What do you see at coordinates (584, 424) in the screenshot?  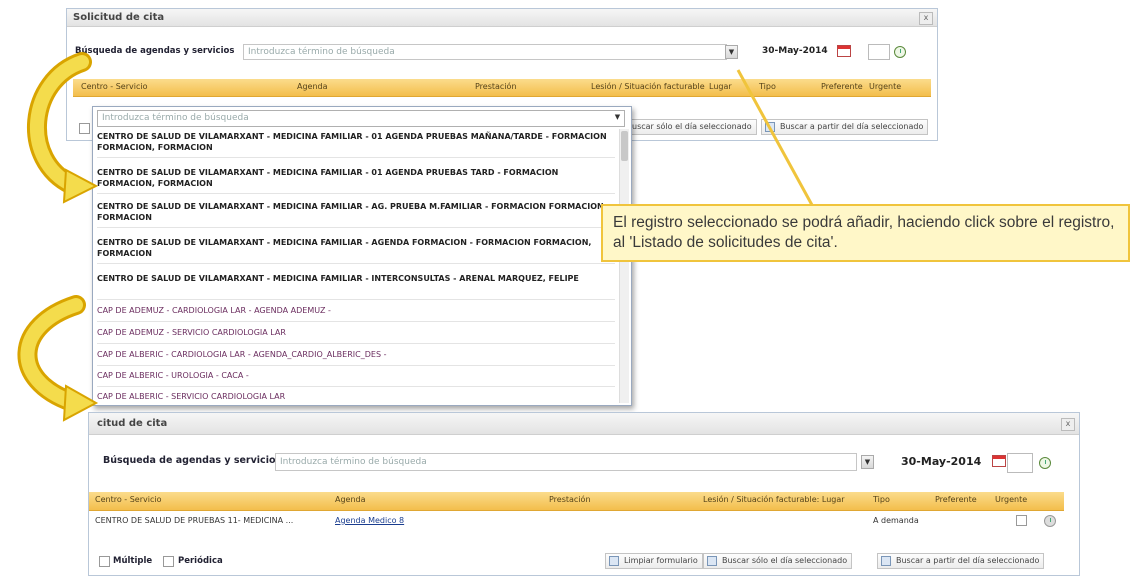 I see `panel-title: citud de cita` at bounding box center [584, 424].